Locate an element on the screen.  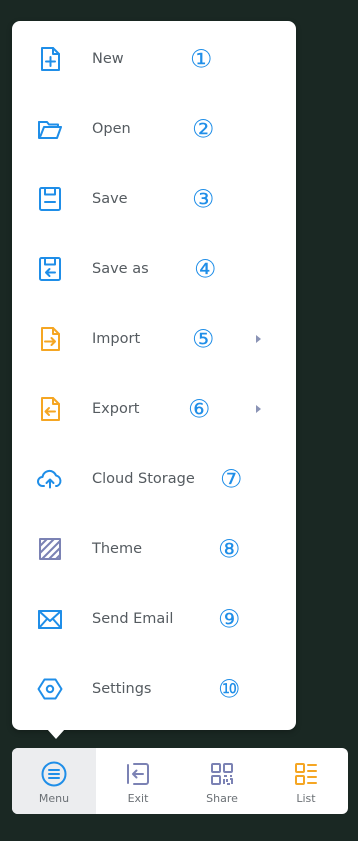
toolbar-share-button: Share is located at coordinates (222, 781).